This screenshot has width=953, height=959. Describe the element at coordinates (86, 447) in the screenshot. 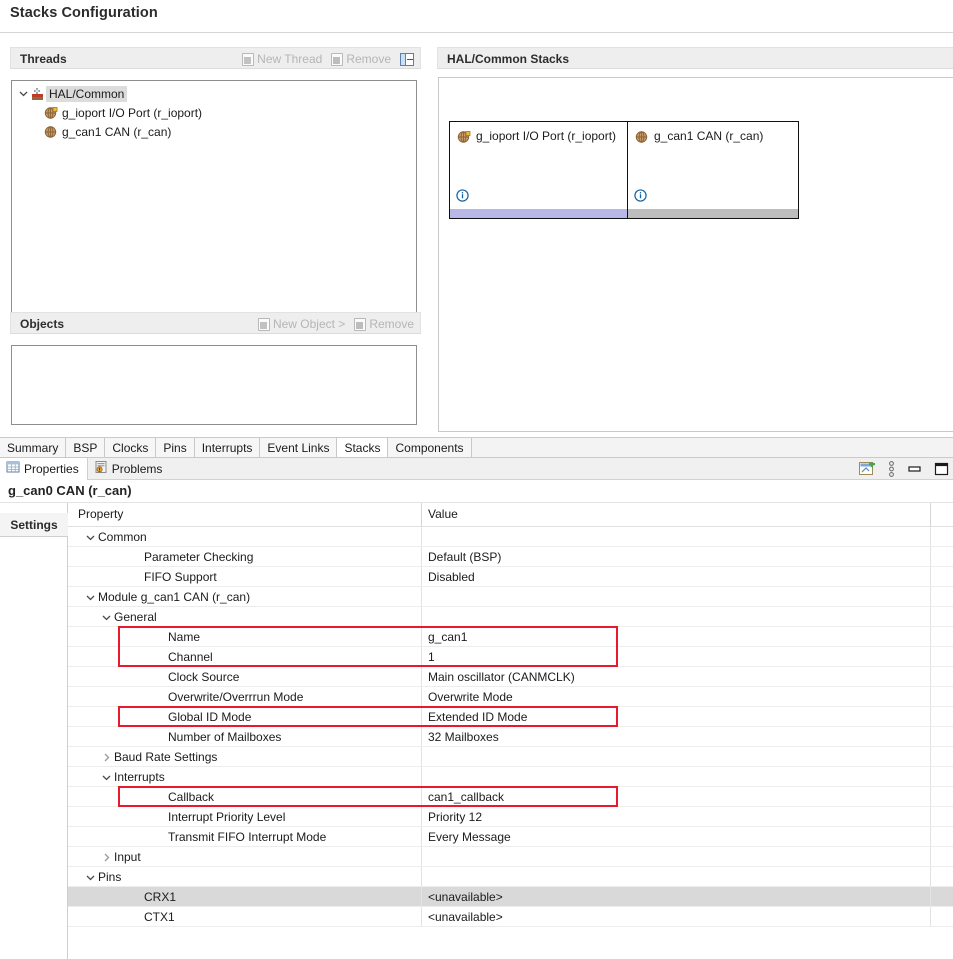

I see `tab-bsp: BSP` at that location.